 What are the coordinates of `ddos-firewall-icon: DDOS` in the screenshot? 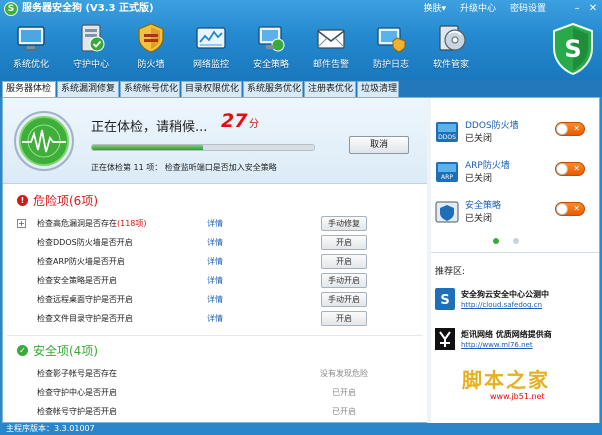 It's located at (447, 132).